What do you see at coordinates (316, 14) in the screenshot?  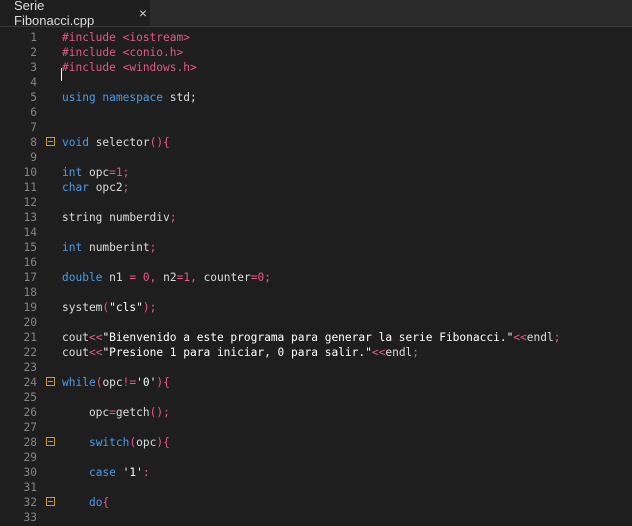 I see `tab-bar: Serie Fibonacci.cpp ×` at bounding box center [316, 14].